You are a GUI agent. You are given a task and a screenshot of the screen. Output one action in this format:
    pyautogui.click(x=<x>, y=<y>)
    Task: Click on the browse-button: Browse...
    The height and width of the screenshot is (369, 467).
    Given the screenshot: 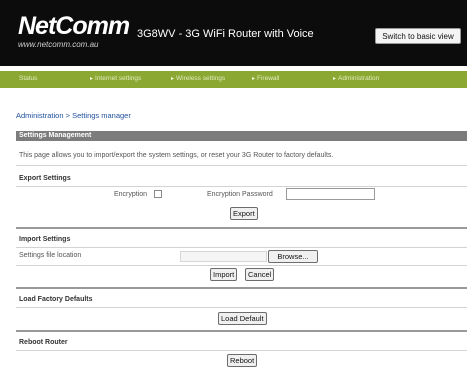 What is the action you would take?
    pyautogui.click(x=293, y=256)
    